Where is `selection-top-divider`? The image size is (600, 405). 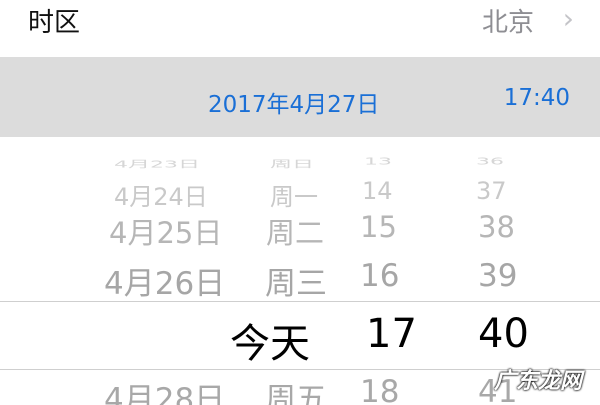 selection-top-divider is located at coordinates (300, 301).